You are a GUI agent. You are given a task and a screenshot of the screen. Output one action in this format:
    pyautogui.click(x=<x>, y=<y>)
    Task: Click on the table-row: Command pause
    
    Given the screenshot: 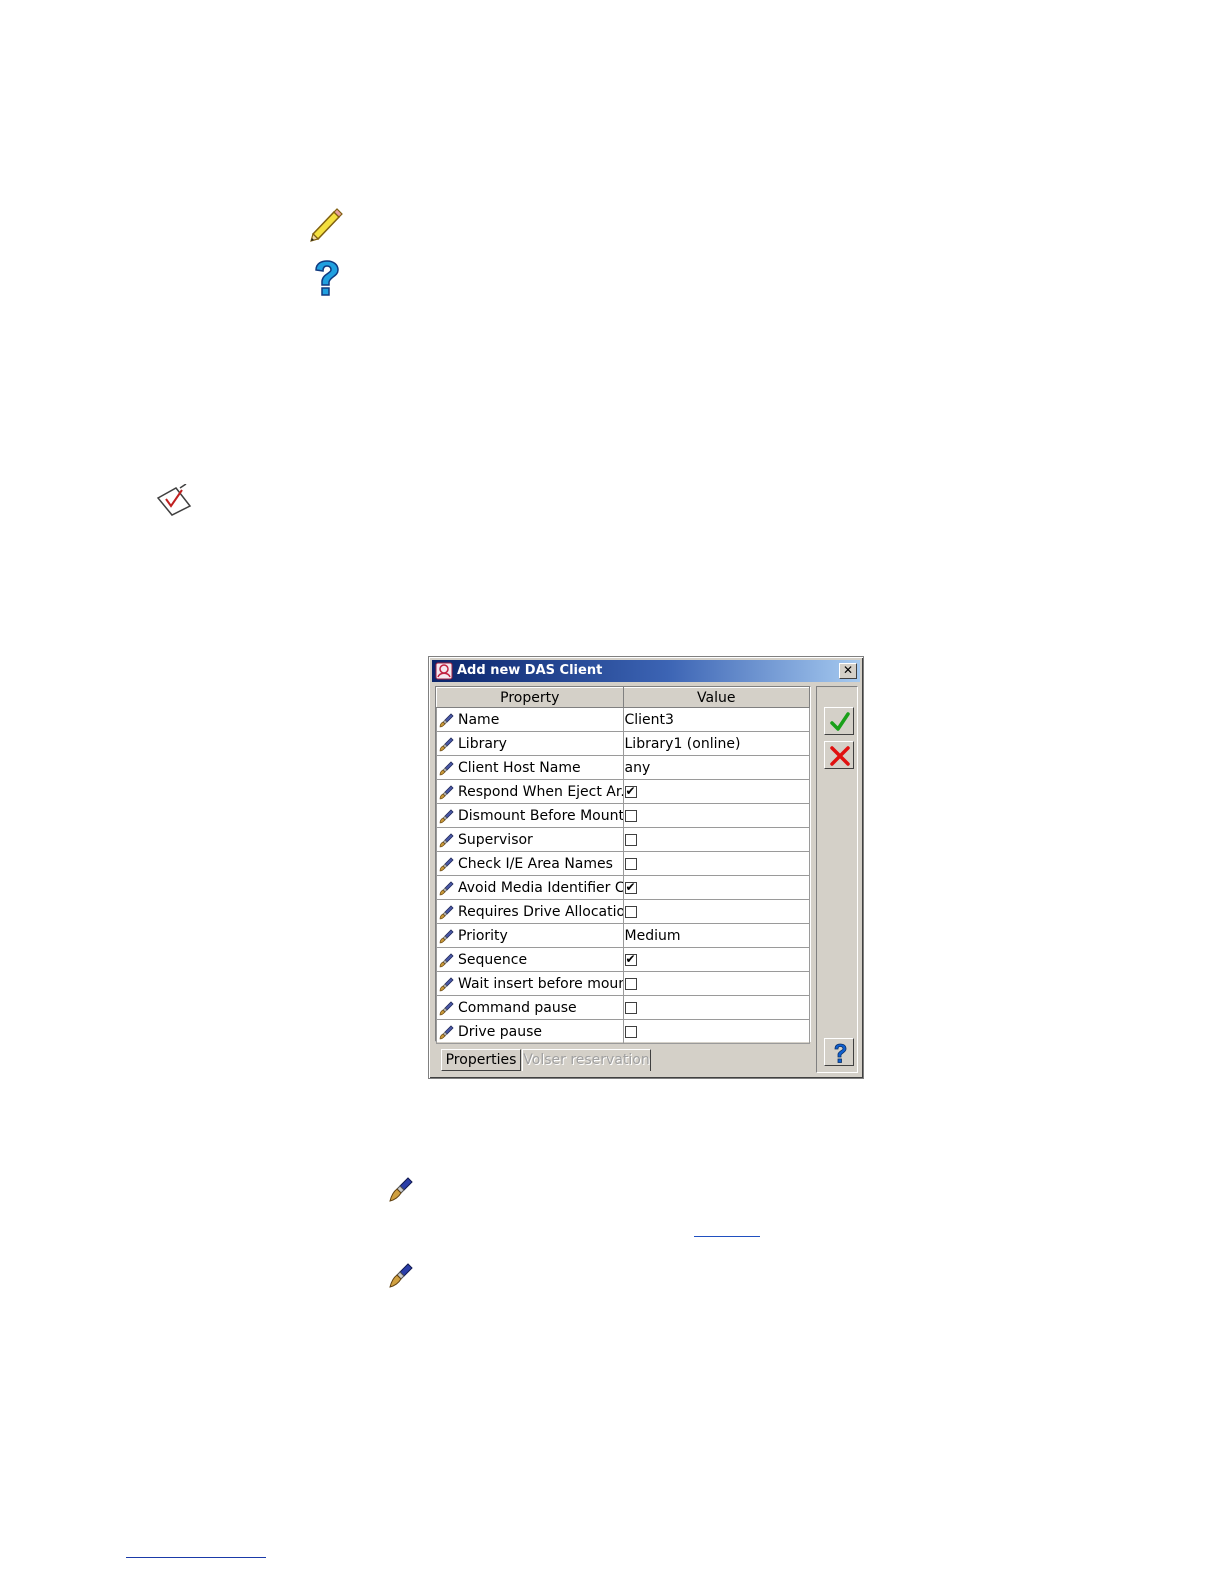 What is the action you would take?
    pyautogui.click(x=623, y=1007)
    